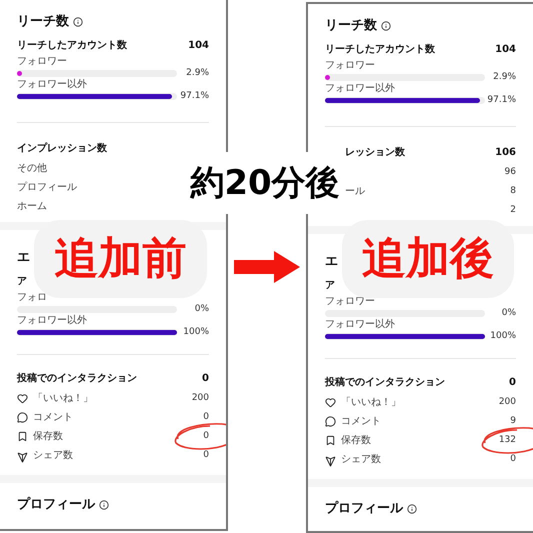 The height and width of the screenshot is (533, 533). I want to click on stat-label: インプレッション数, so click(62, 148).